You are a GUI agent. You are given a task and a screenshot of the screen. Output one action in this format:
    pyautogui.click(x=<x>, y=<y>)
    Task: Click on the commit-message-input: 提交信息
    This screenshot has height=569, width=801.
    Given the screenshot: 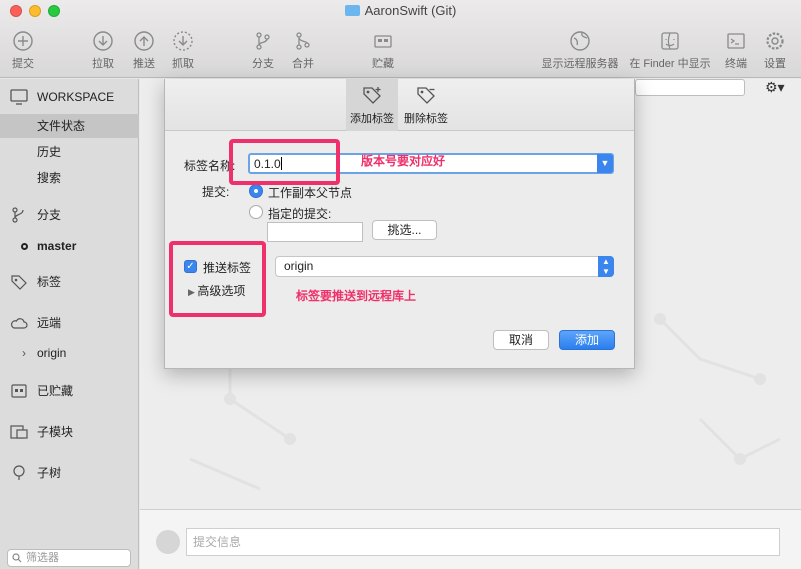 What is the action you would take?
    pyautogui.click(x=483, y=542)
    